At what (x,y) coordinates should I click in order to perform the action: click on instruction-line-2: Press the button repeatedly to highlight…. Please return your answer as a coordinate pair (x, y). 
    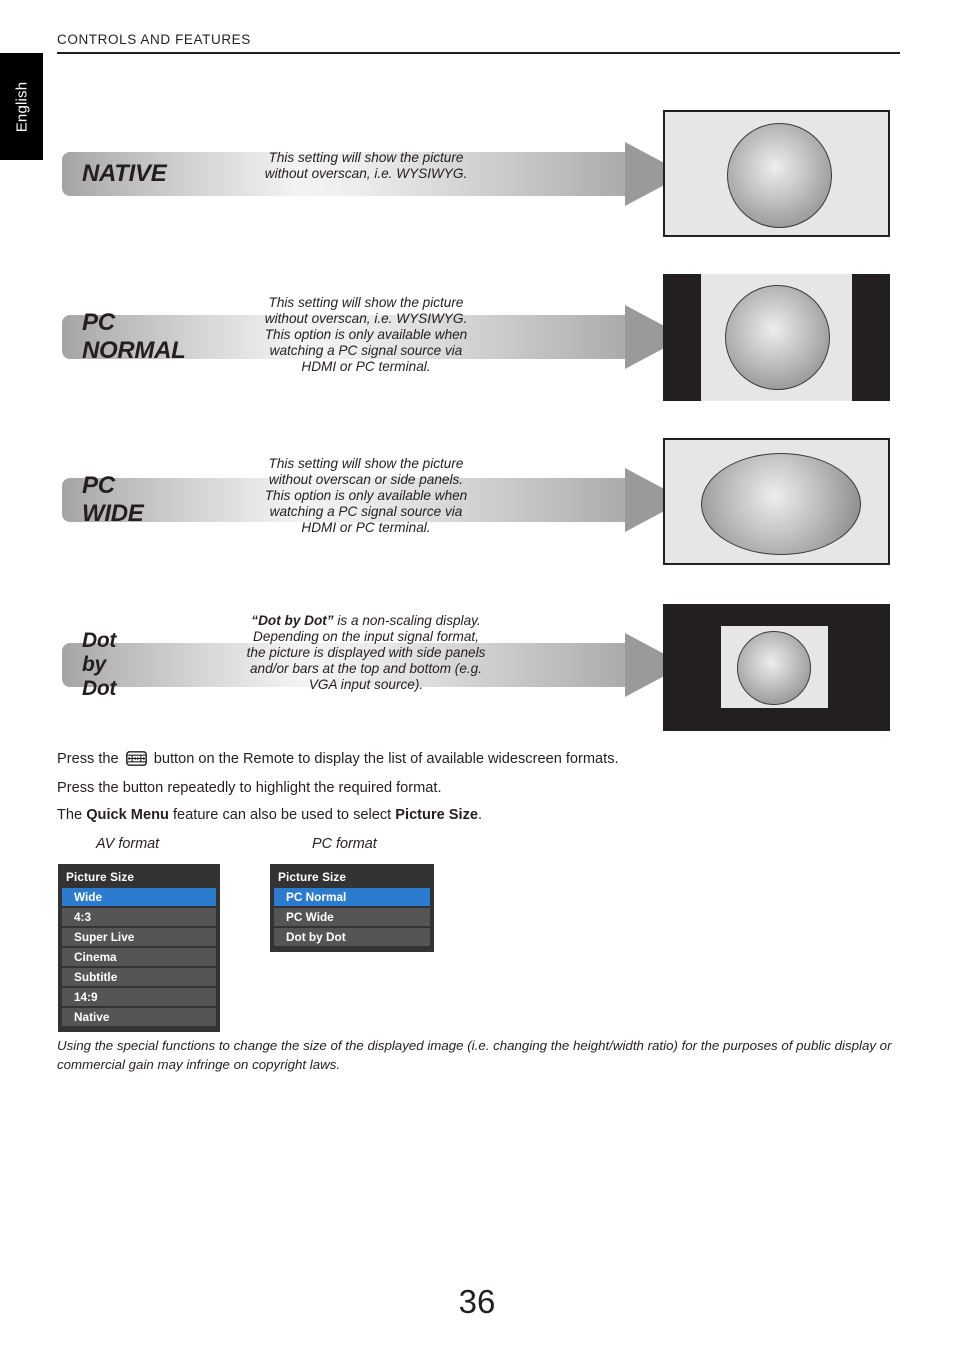
    Looking at the image, I should click on (249, 788).